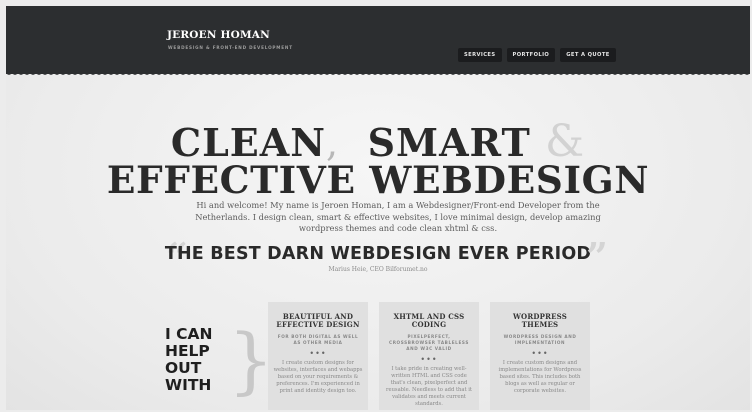 This screenshot has width=752, height=412. I want to click on services-heading: I CAN HELP OUT WITH, so click(189, 360).